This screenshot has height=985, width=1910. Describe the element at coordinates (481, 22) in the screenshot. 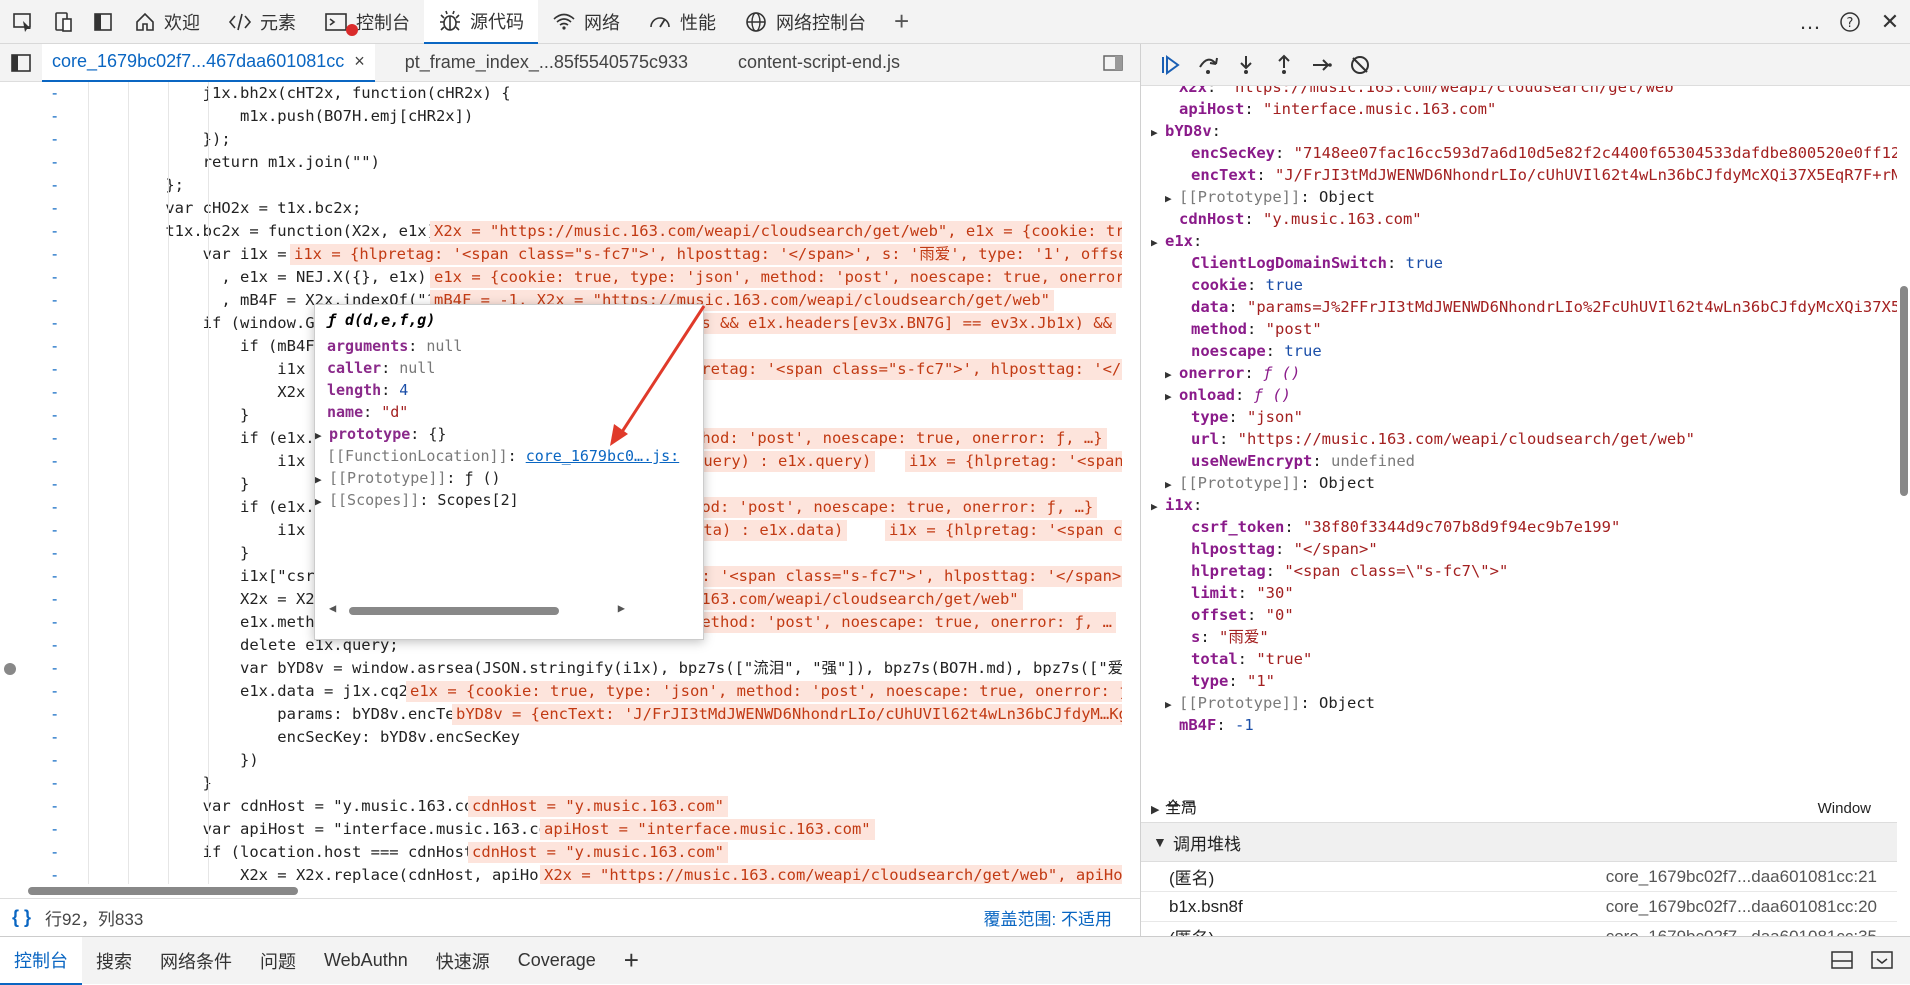

I see `tab-sources: 源代码` at that location.